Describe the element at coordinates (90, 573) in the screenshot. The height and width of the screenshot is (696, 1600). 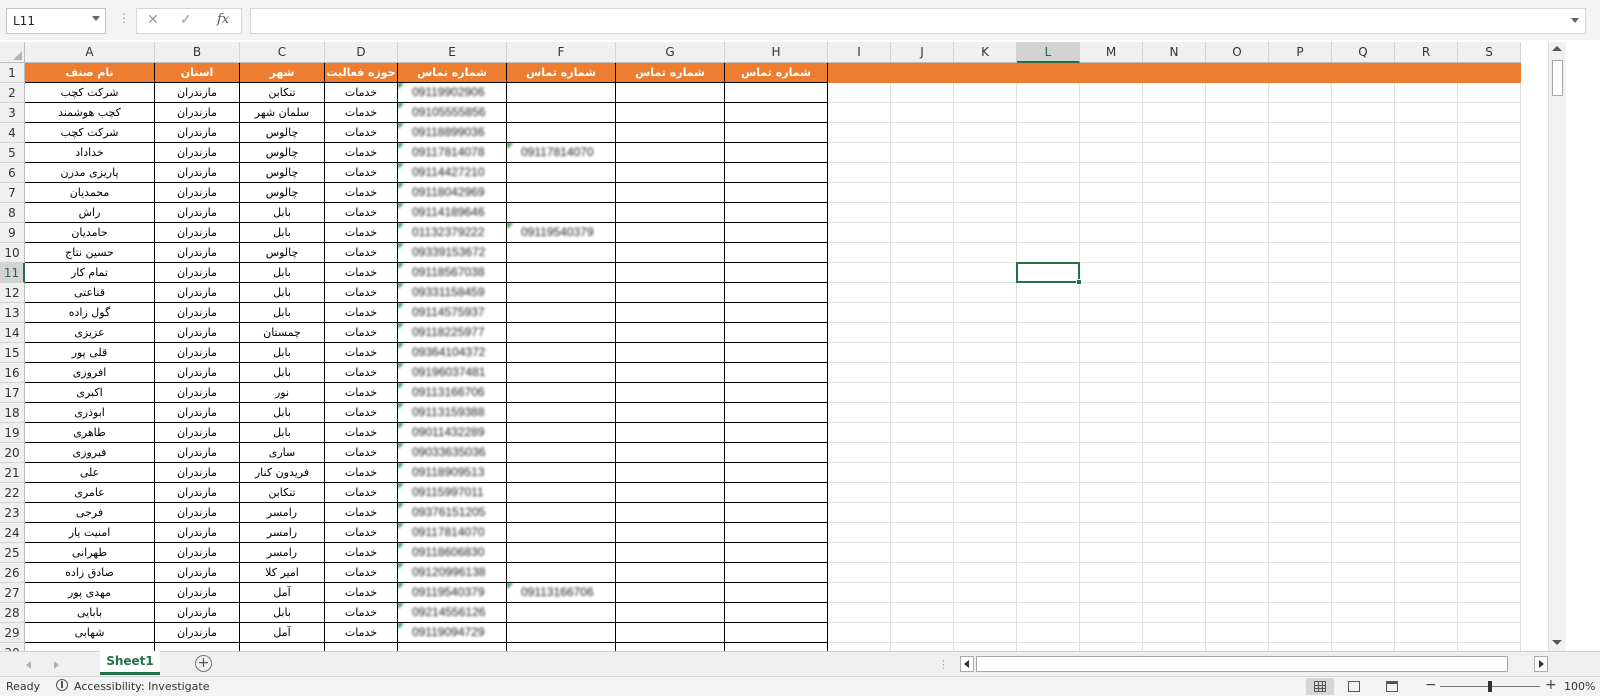
I see `cell-a: صادق زاده` at that location.